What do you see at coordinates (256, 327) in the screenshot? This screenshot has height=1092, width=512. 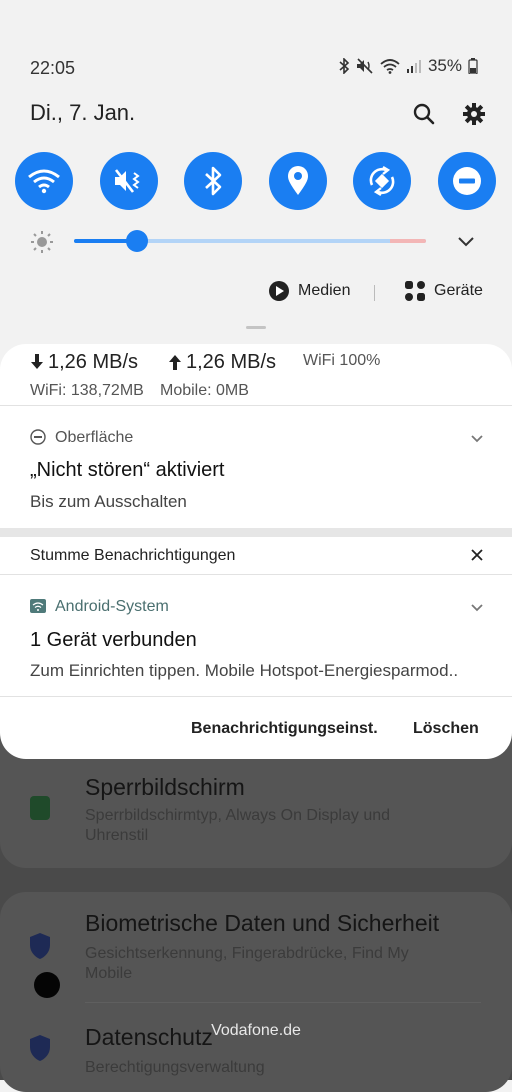 I see `drag-handle` at bounding box center [256, 327].